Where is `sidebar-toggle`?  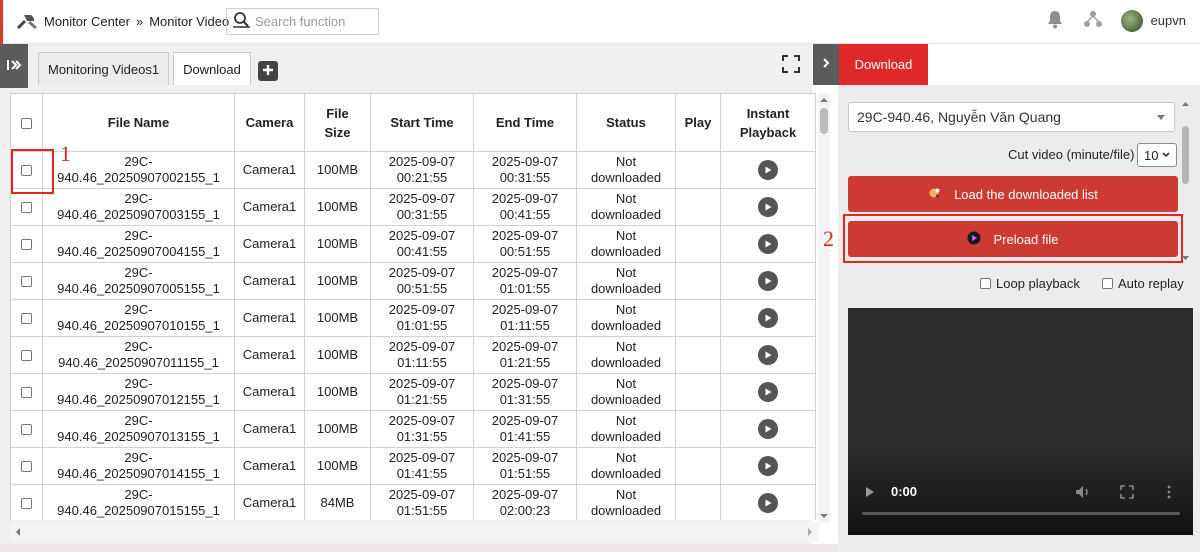
sidebar-toggle is located at coordinates (14, 66).